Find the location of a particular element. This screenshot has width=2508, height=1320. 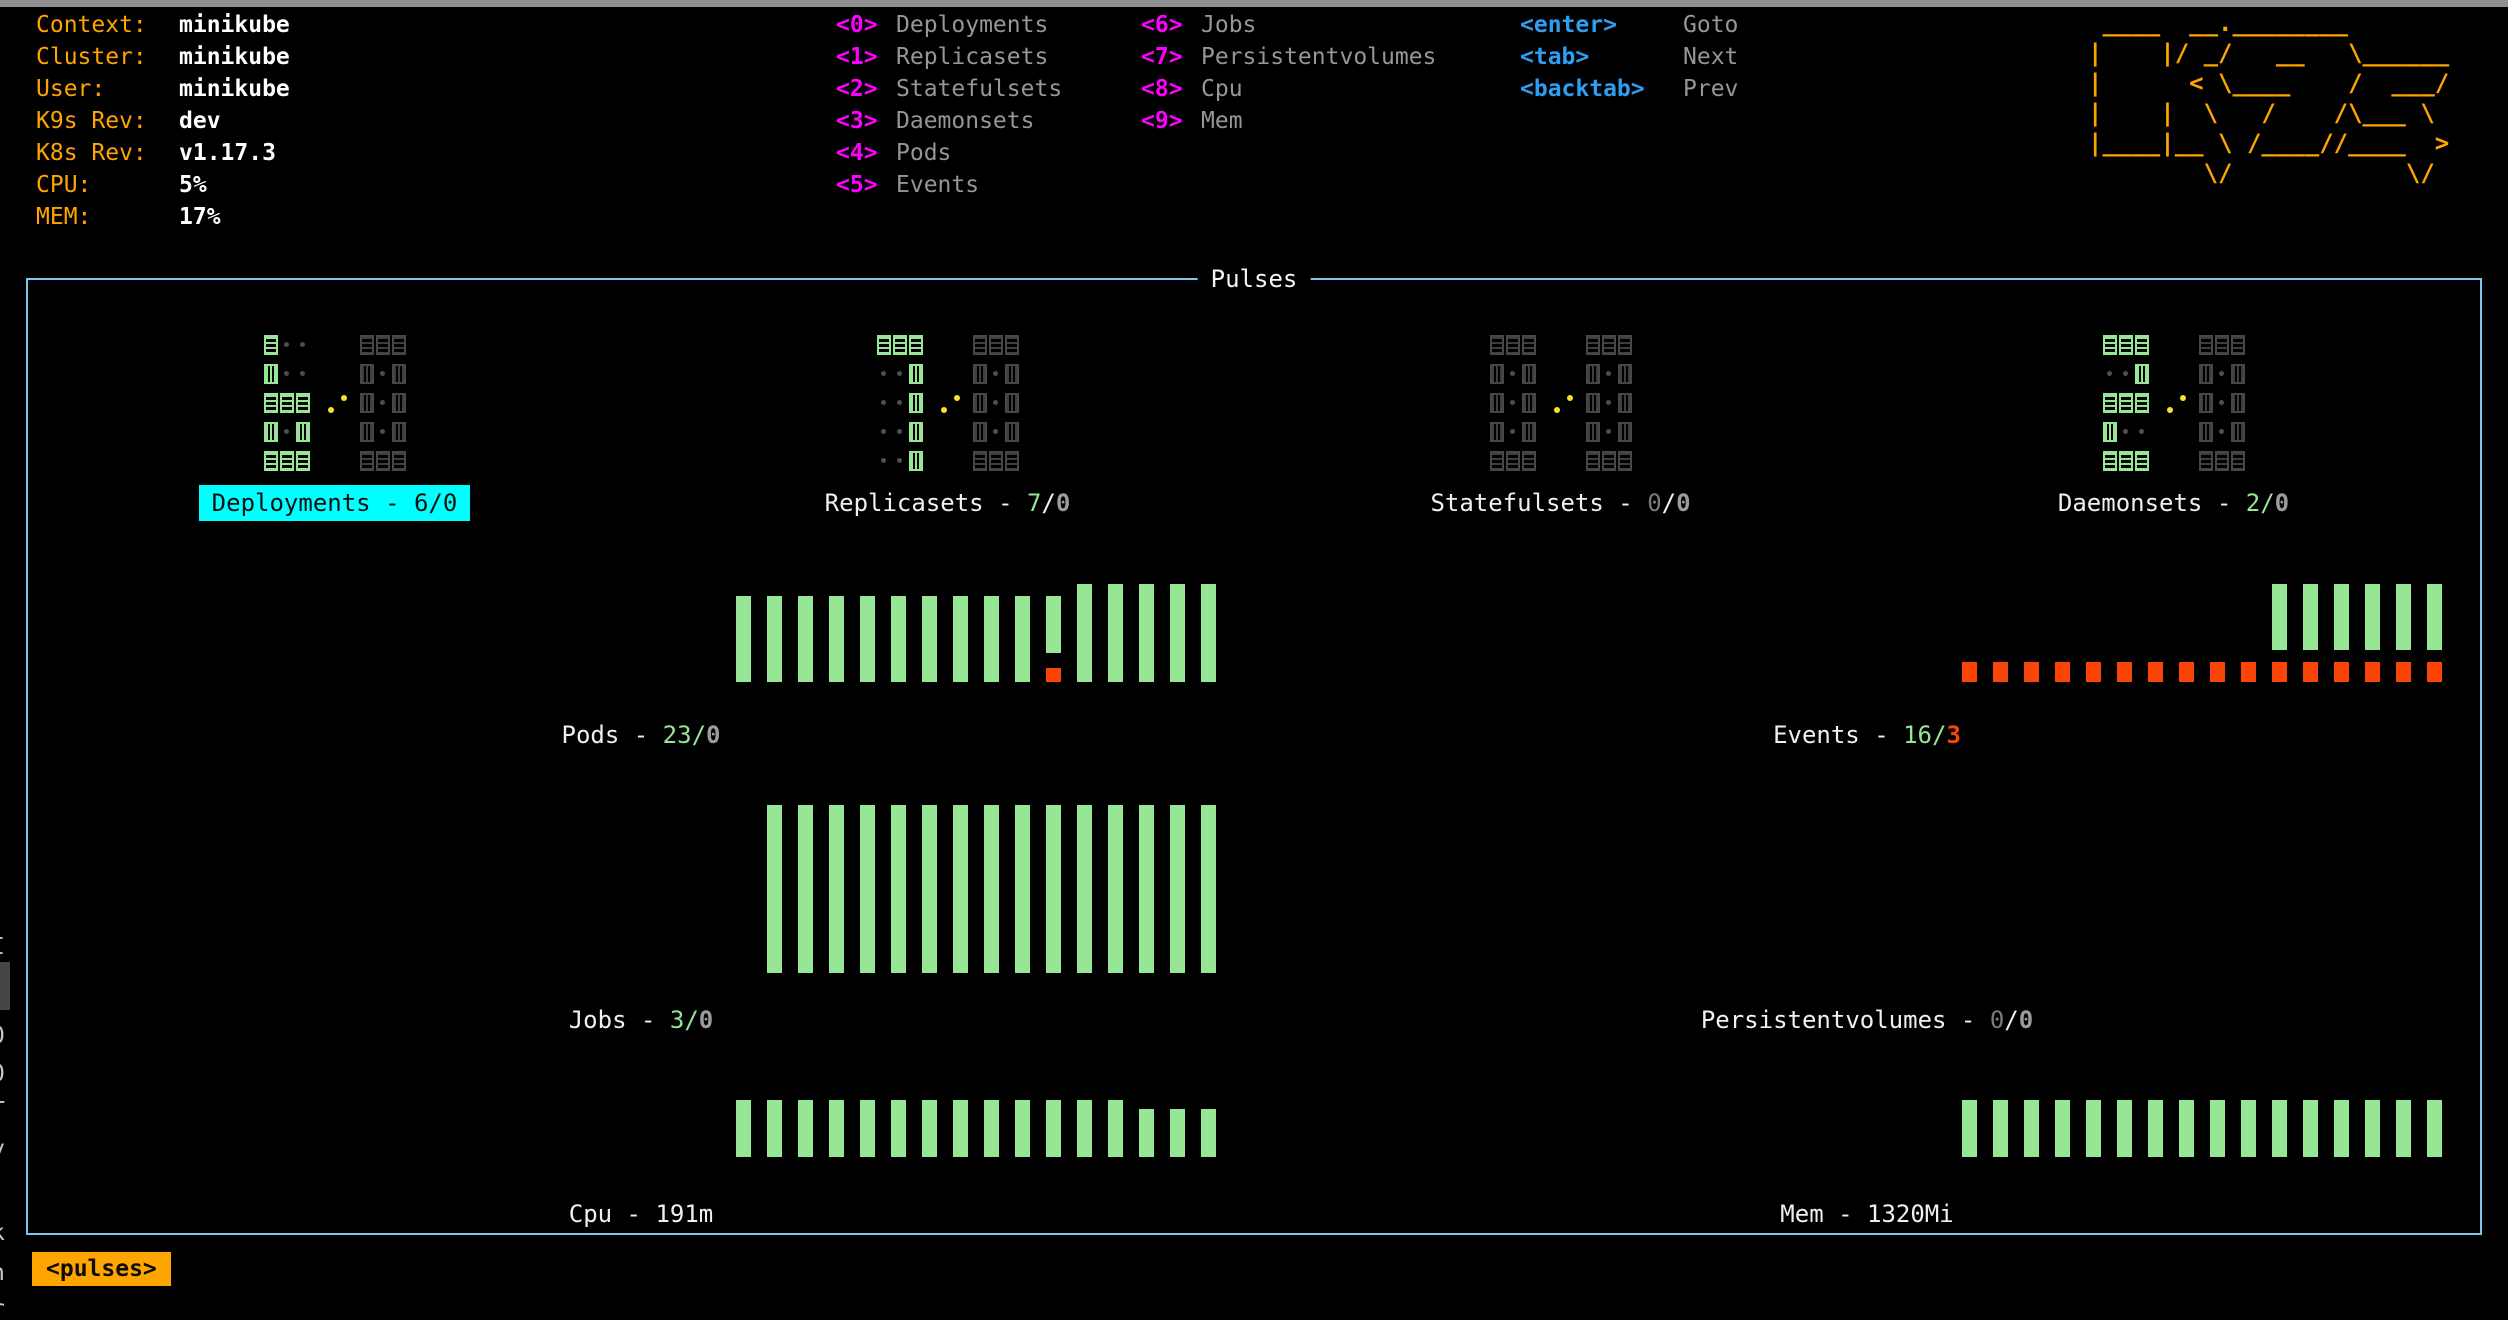

menu-item-daemonsets: <3> Daemonsets is located at coordinates (949, 121).